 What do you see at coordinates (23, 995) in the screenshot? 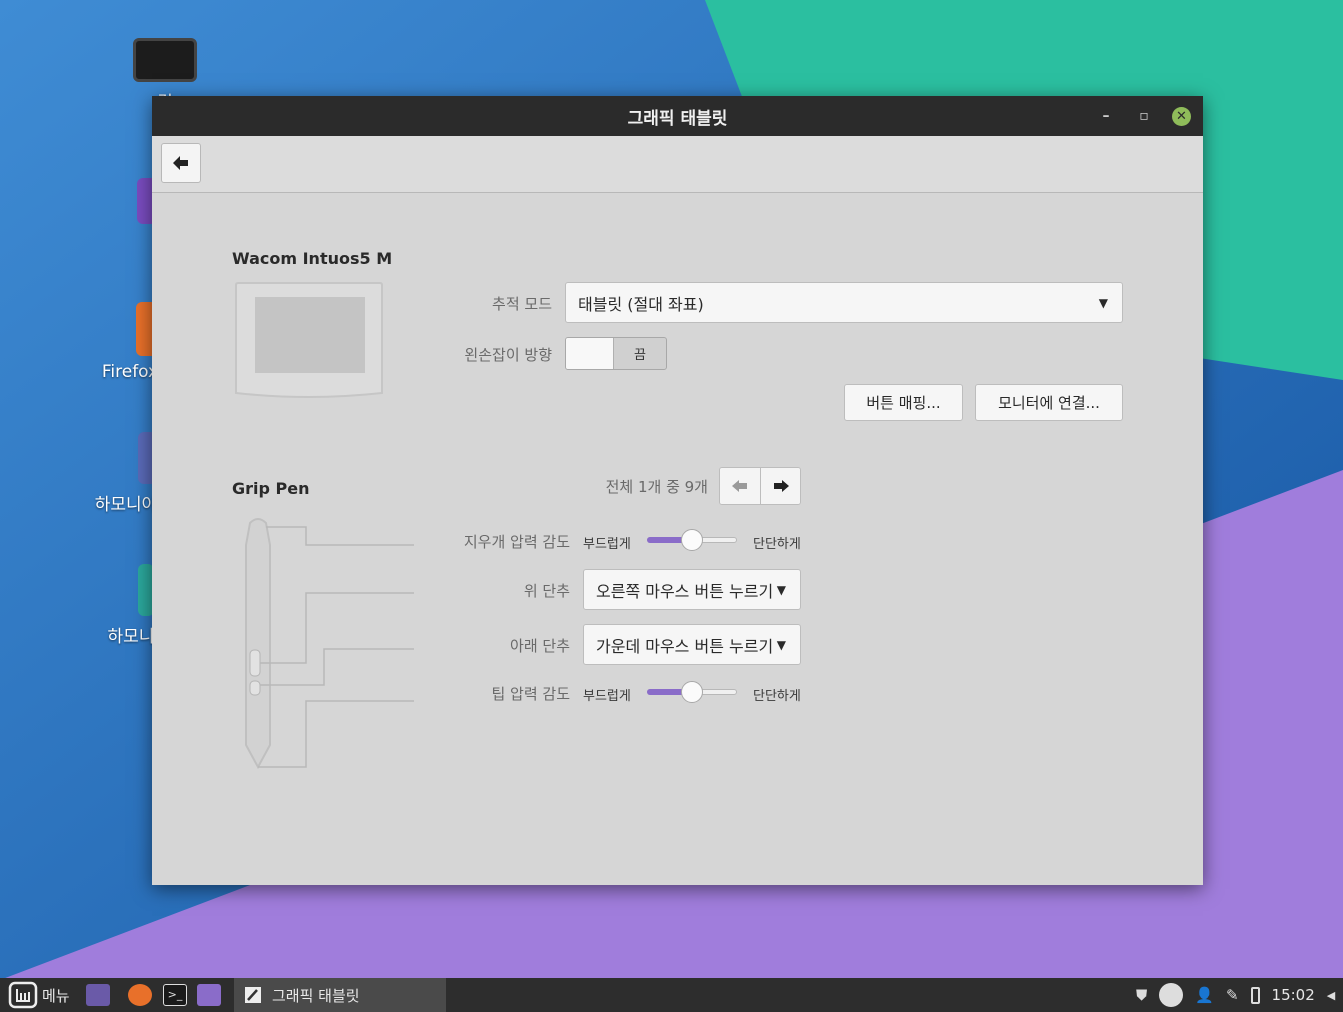
I see `mint-logo-icon` at bounding box center [23, 995].